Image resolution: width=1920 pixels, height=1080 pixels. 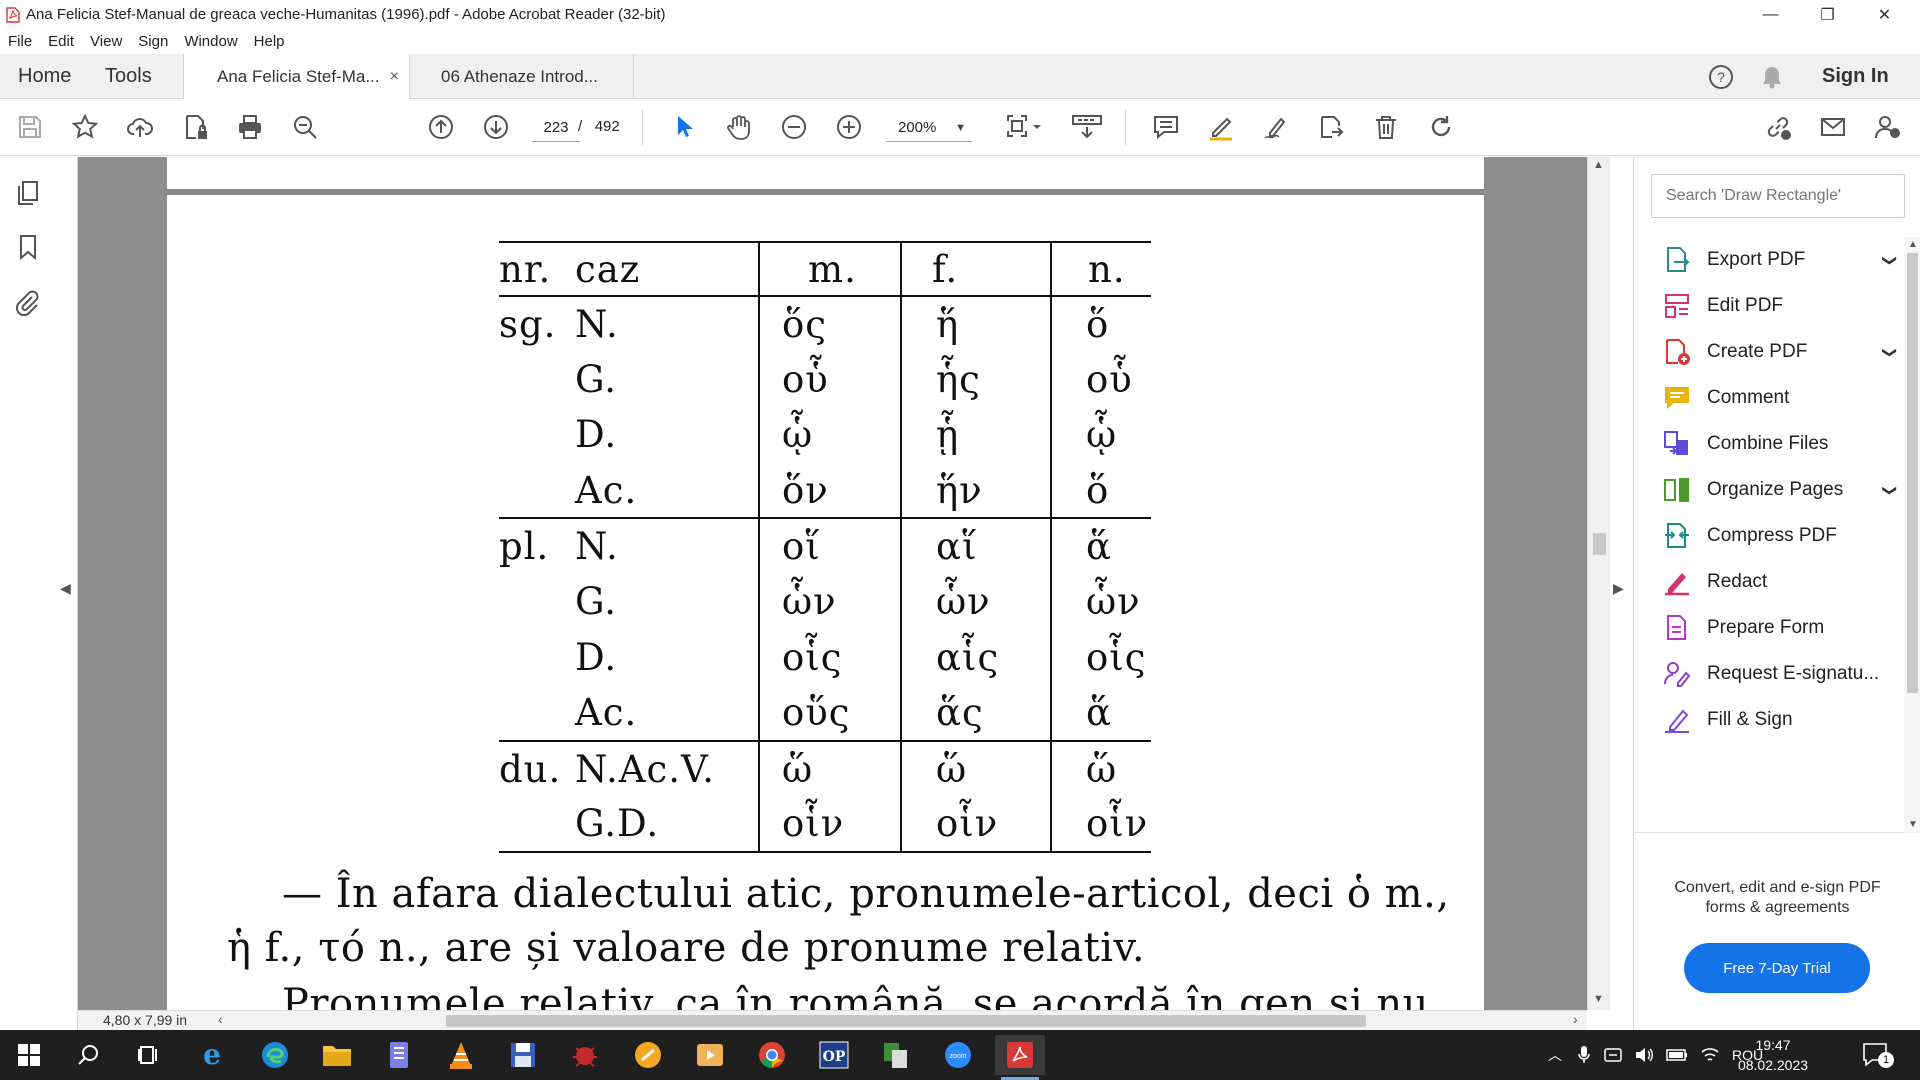 What do you see at coordinates (1276, 127) in the screenshot?
I see `draw-signature-icon` at bounding box center [1276, 127].